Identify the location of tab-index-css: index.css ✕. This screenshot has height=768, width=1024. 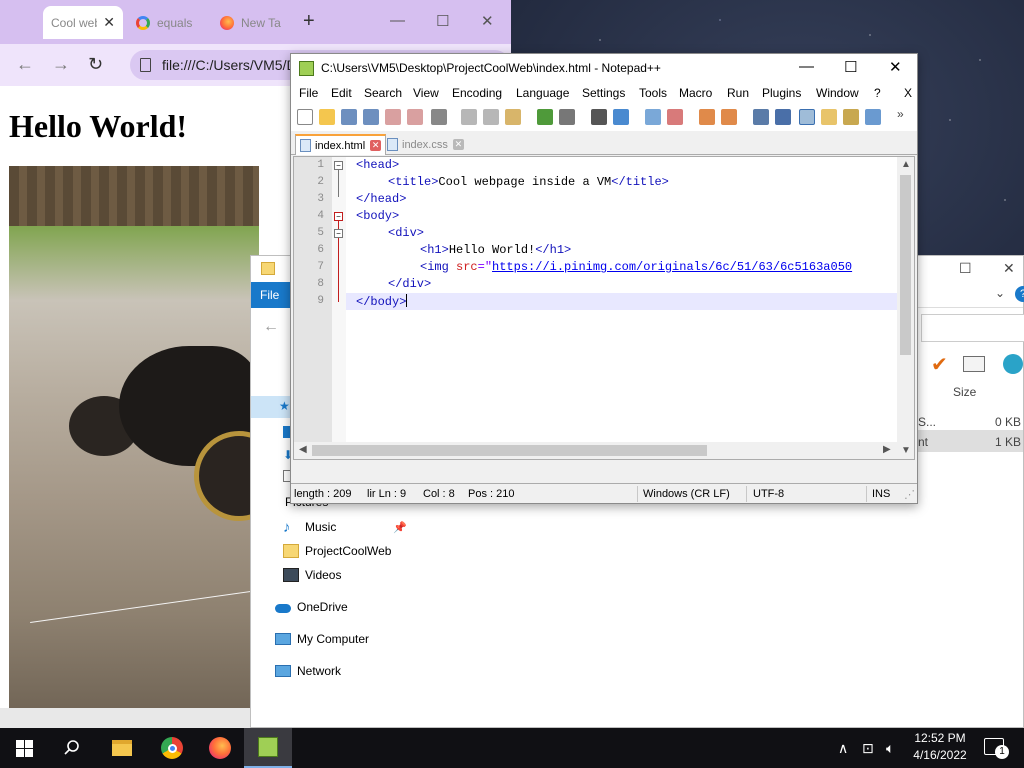
(425, 144).